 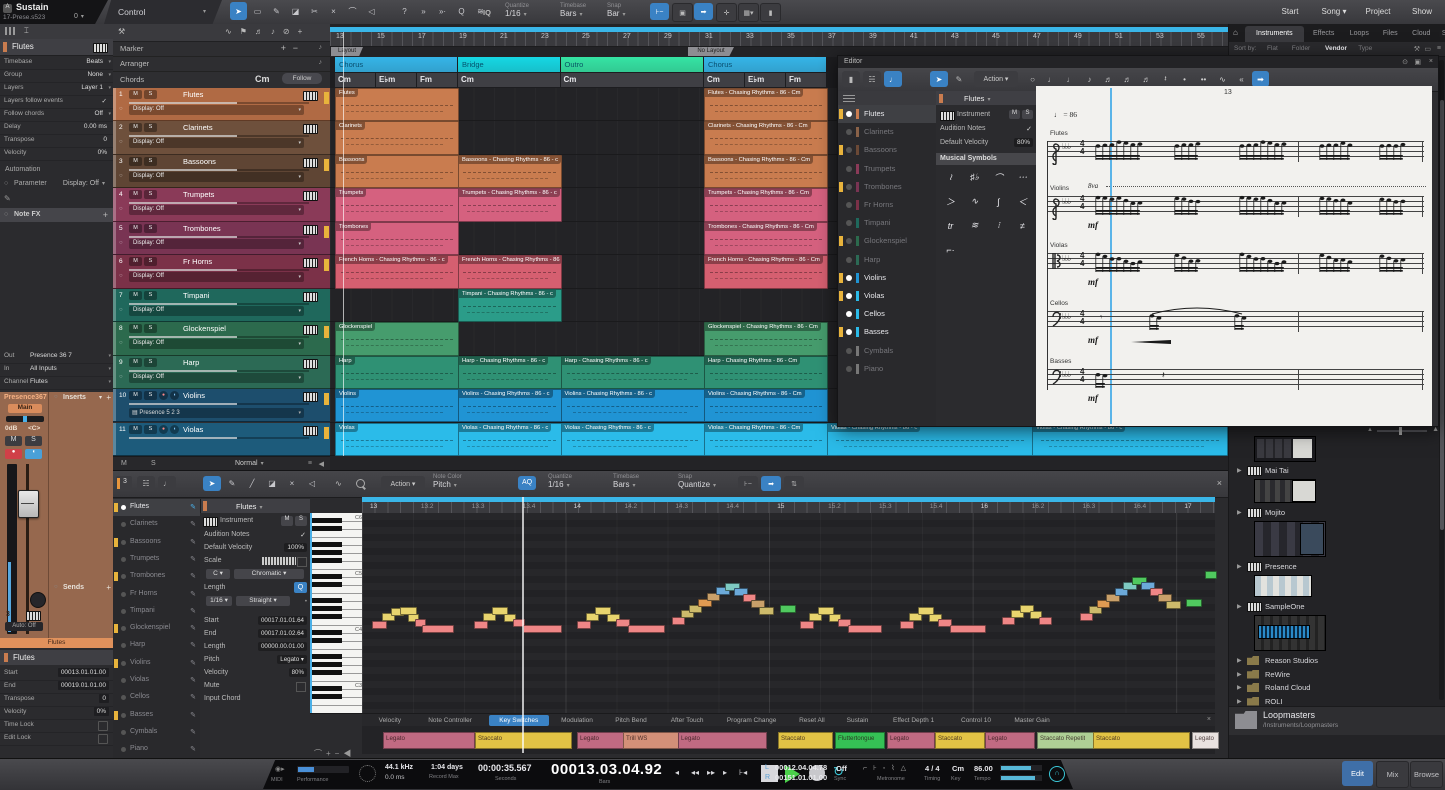 I want to click on checkbox, so click(x=302, y=562).